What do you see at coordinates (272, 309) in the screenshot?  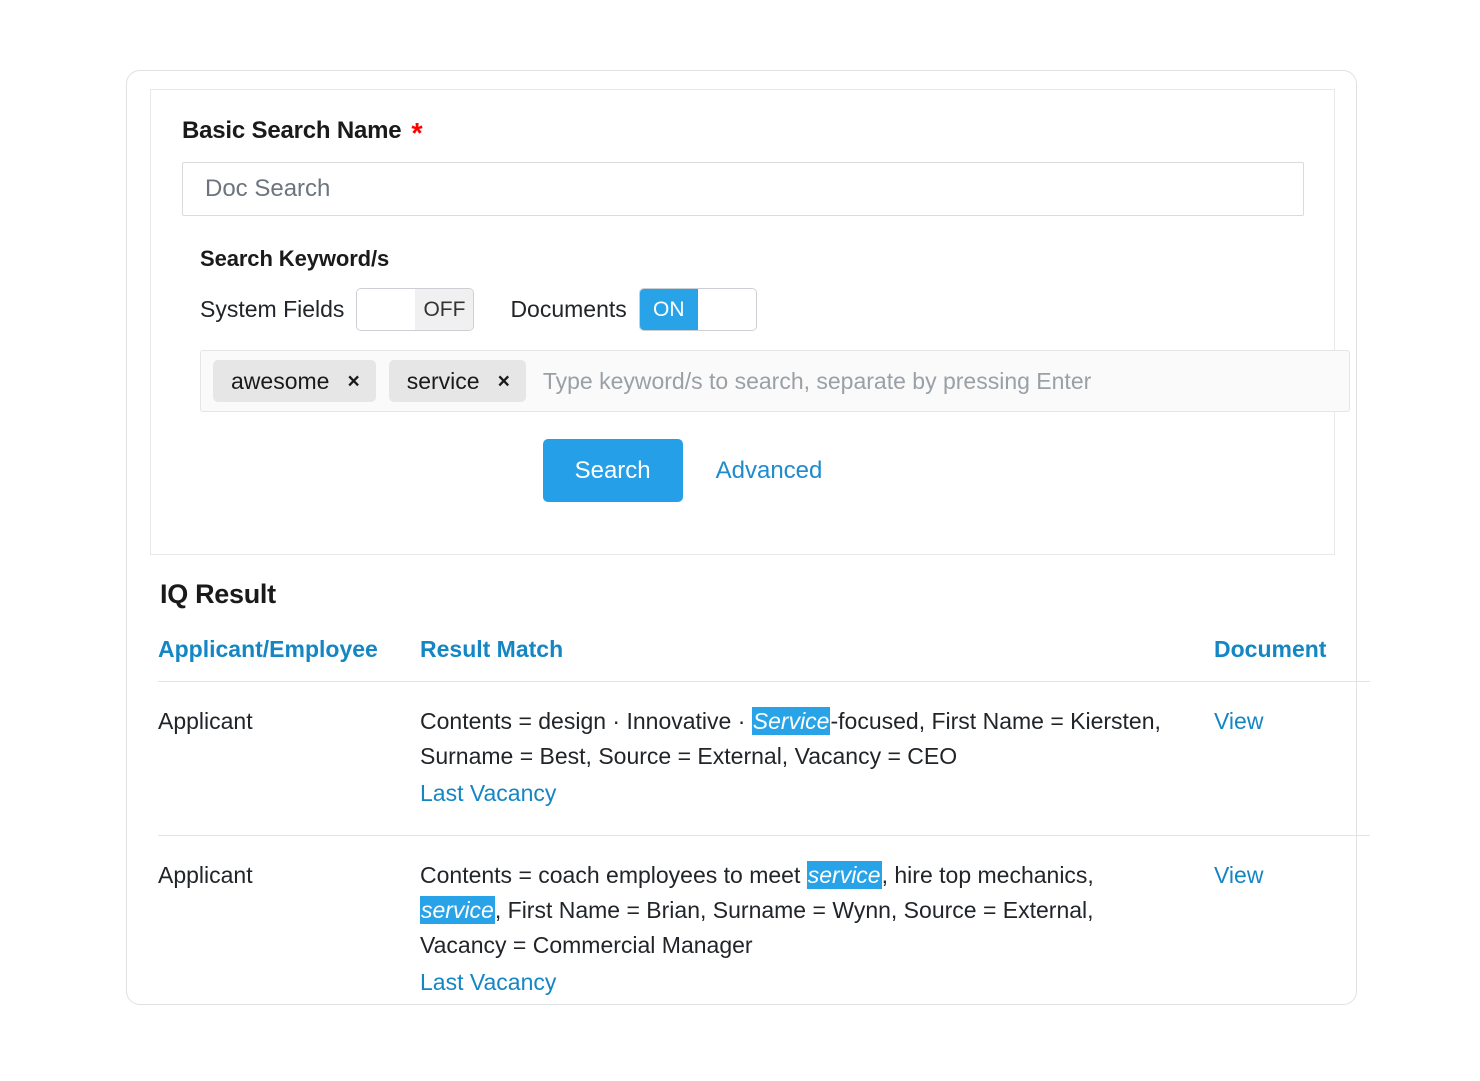 I see `system-fields-label: System Fields` at bounding box center [272, 309].